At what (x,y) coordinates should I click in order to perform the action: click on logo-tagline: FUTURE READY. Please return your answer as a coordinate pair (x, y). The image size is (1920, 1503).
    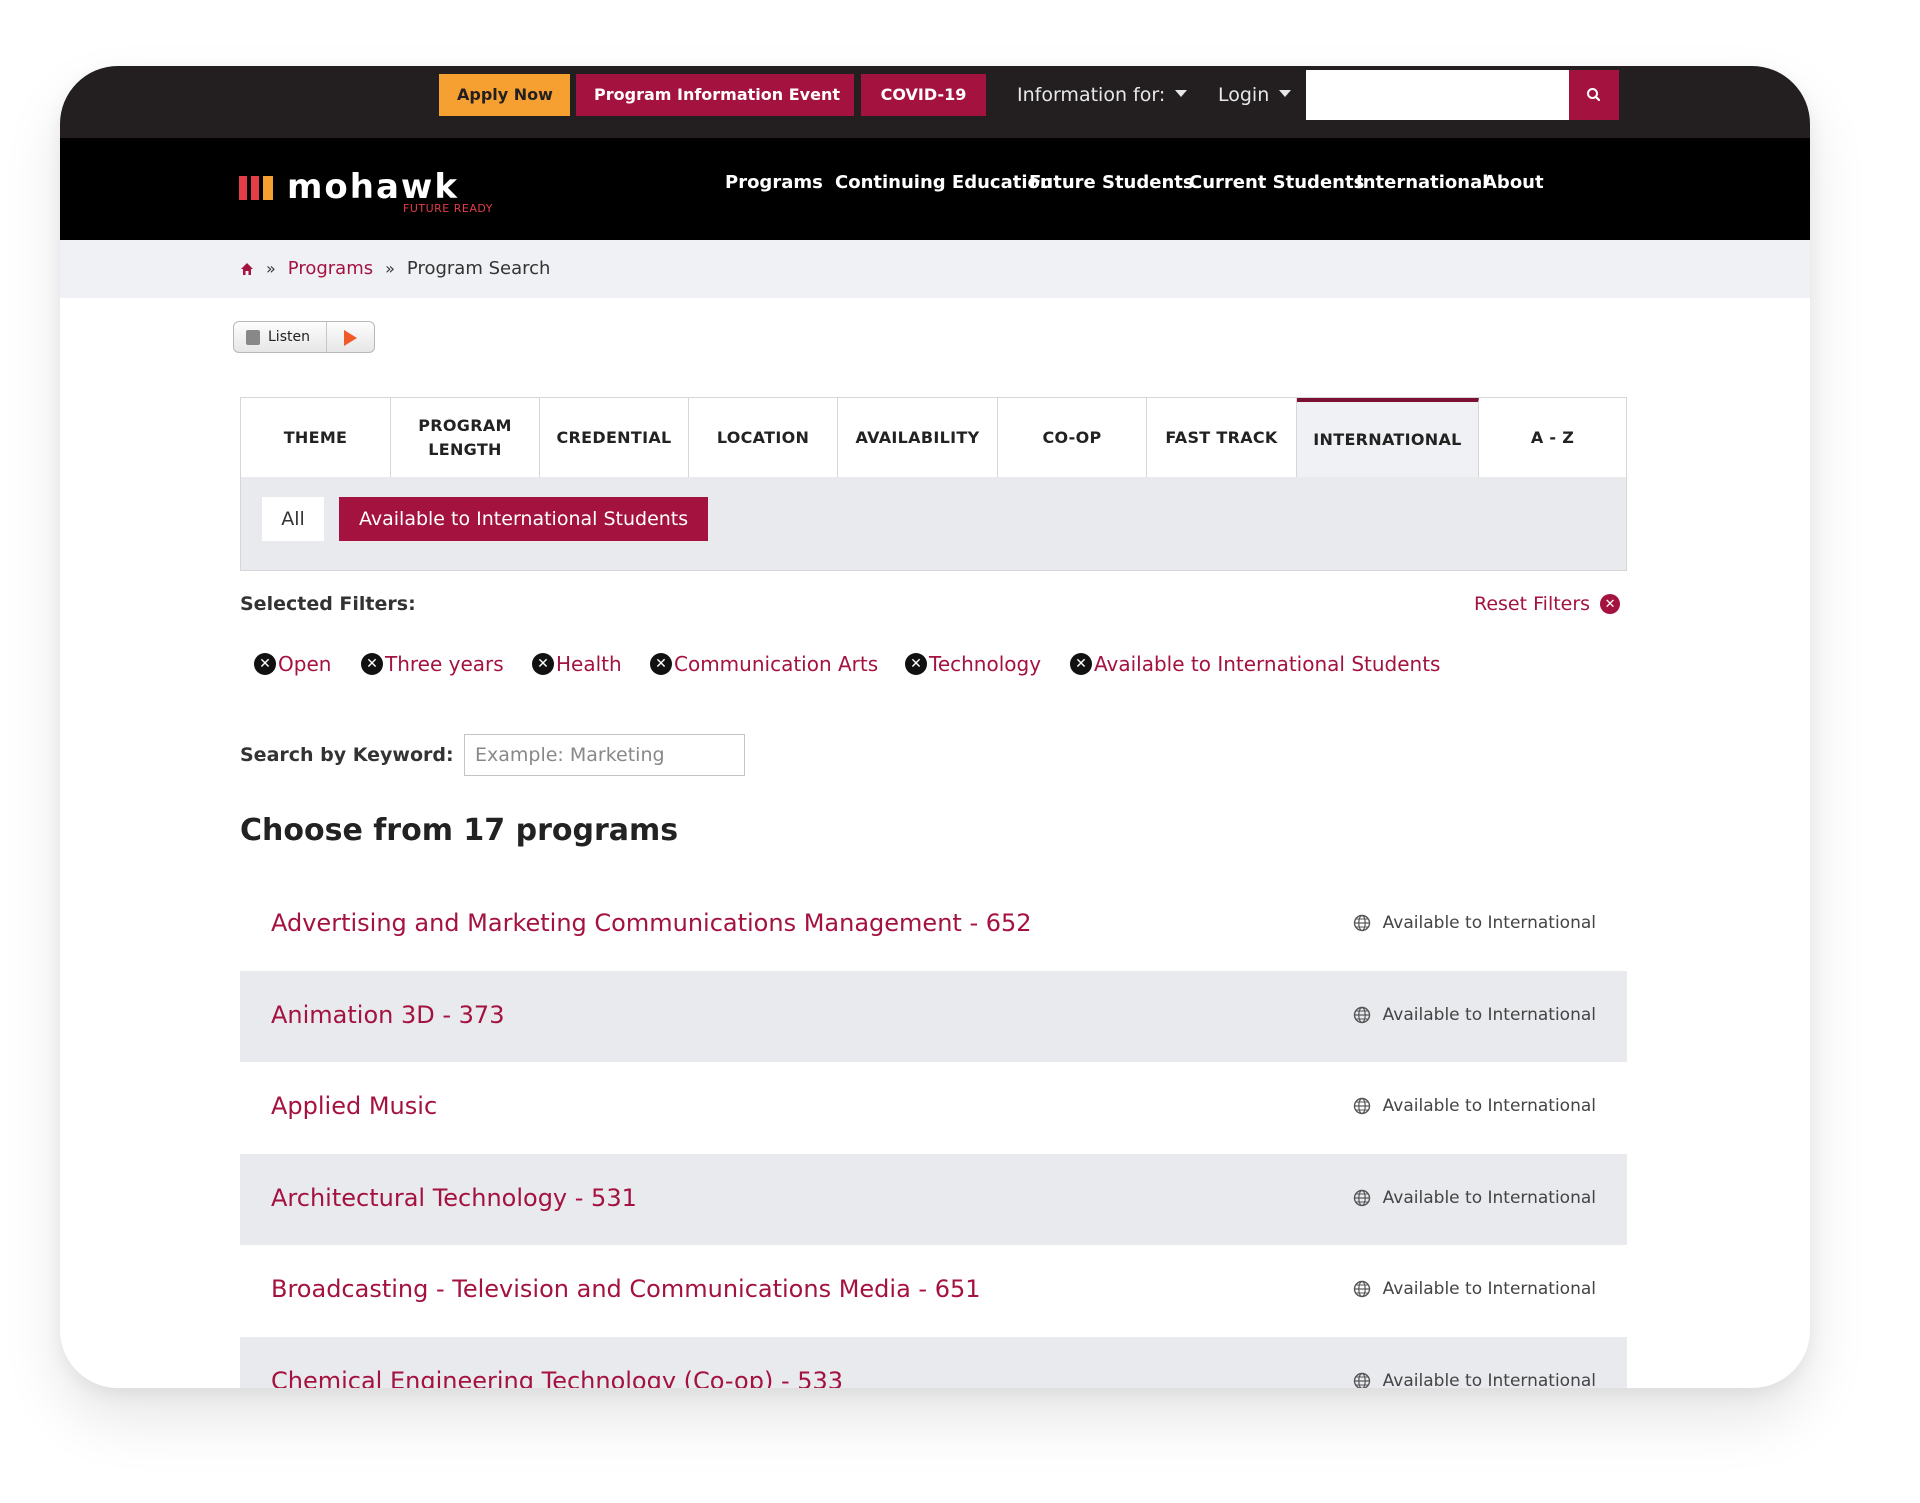
    Looking at the image, I should click on (448, 208).